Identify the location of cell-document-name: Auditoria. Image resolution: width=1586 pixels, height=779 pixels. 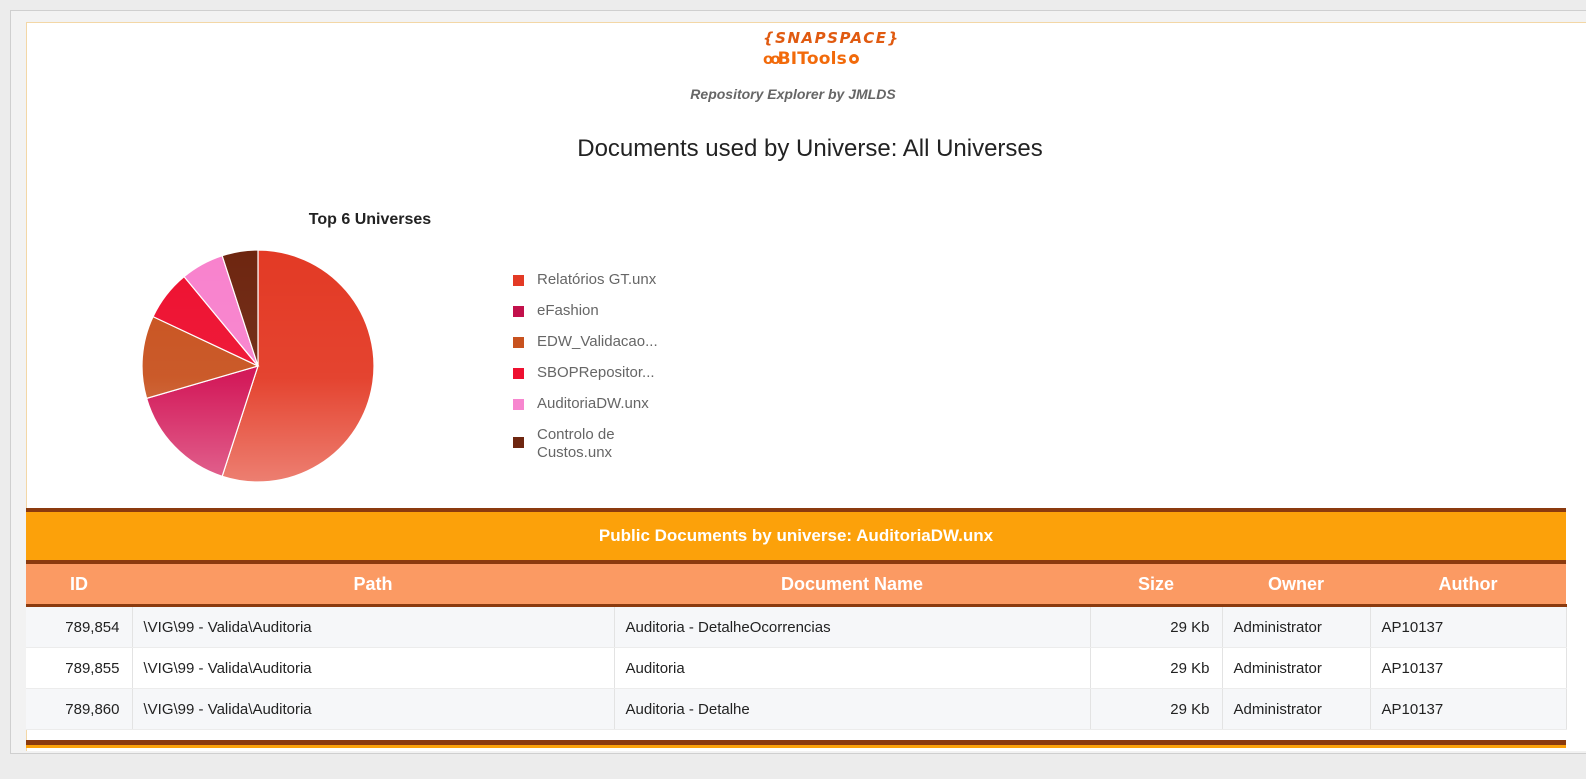
(852, 668).